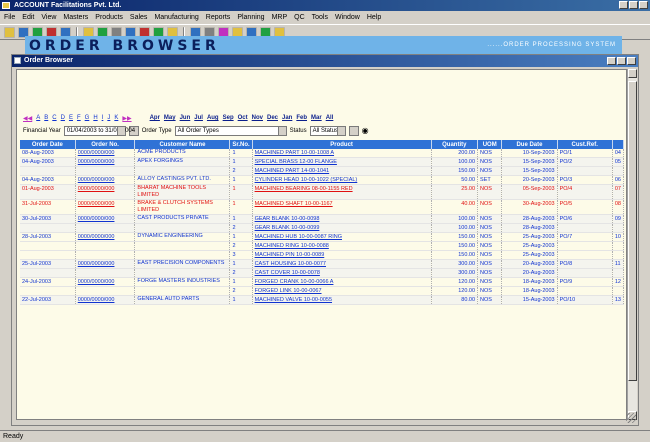  I want to click on binoculars-icon: ◉, so click(367, 131).